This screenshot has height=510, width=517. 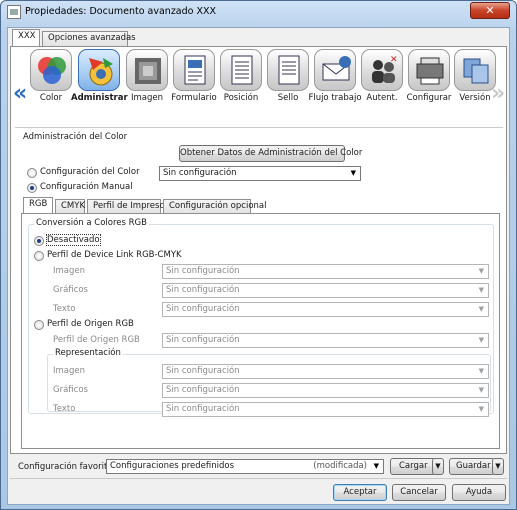 What do you see at coordinates (70, 390) in the screenshot?
I see `rendering-graphics-label: Gráficos` at bounding box center [70, 390].